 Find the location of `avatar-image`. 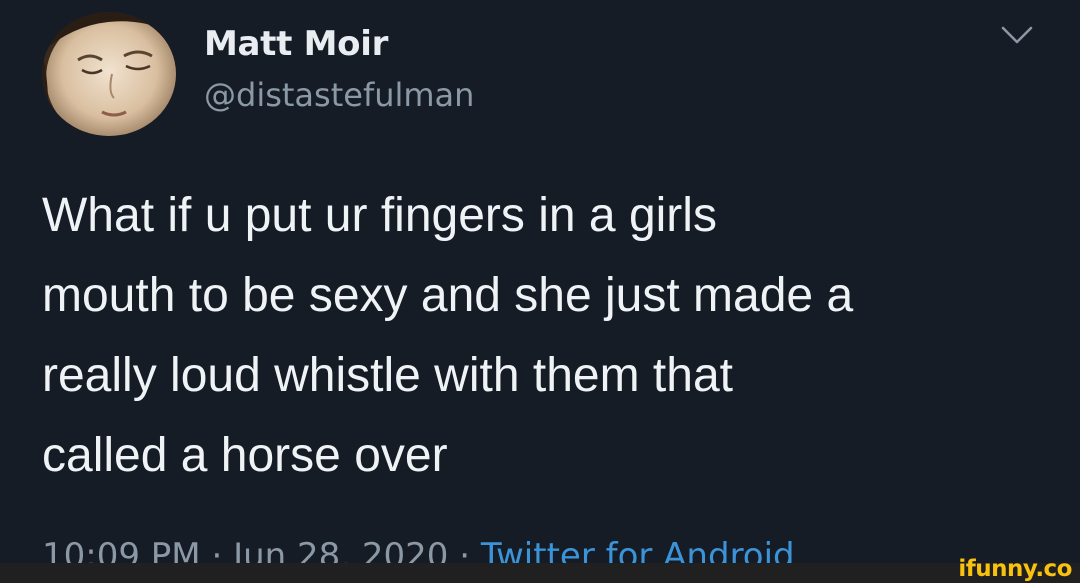

avatar-image is located at coordinates (109, 74).